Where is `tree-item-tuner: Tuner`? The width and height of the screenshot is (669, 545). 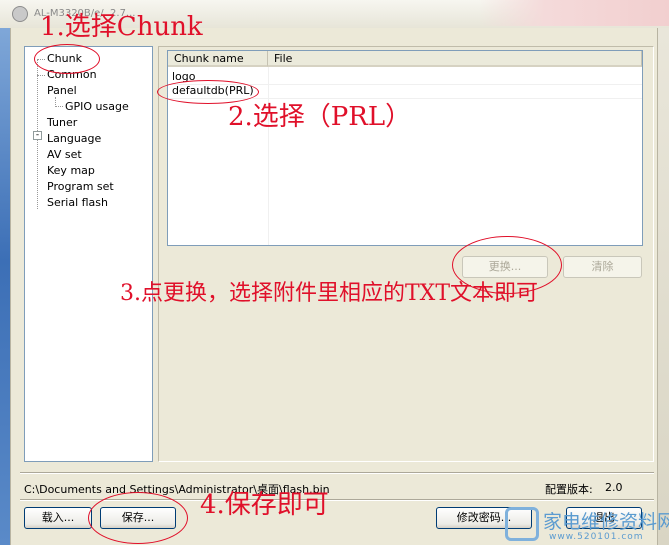 tree-item-tuner: Tuner is located at coordinates (62, 123).